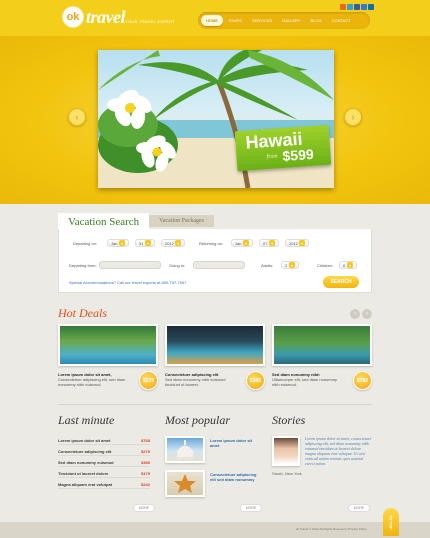 The height and width of the screenshot is (538, 430). What do you see at coordinates (367, 314) in the screenshot?
I see `deals-next-button: ›` at bounding box center [367, 314].